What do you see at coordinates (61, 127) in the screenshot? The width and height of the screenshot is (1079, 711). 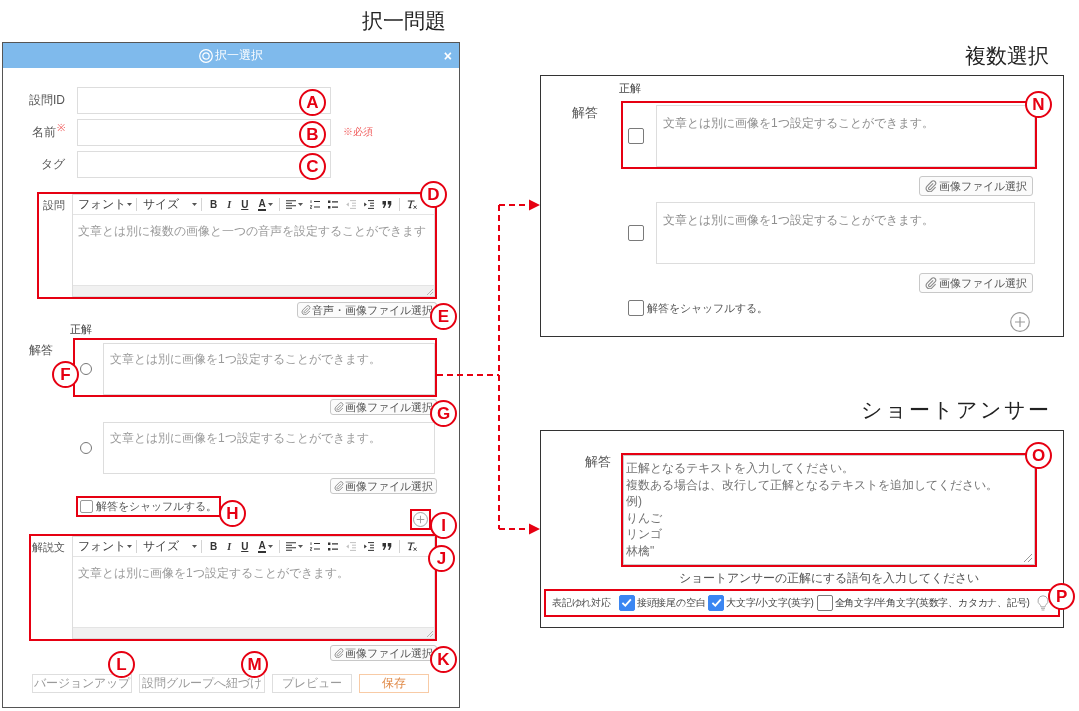 I see `required-mark: ※` at bounding box center [61, 127].